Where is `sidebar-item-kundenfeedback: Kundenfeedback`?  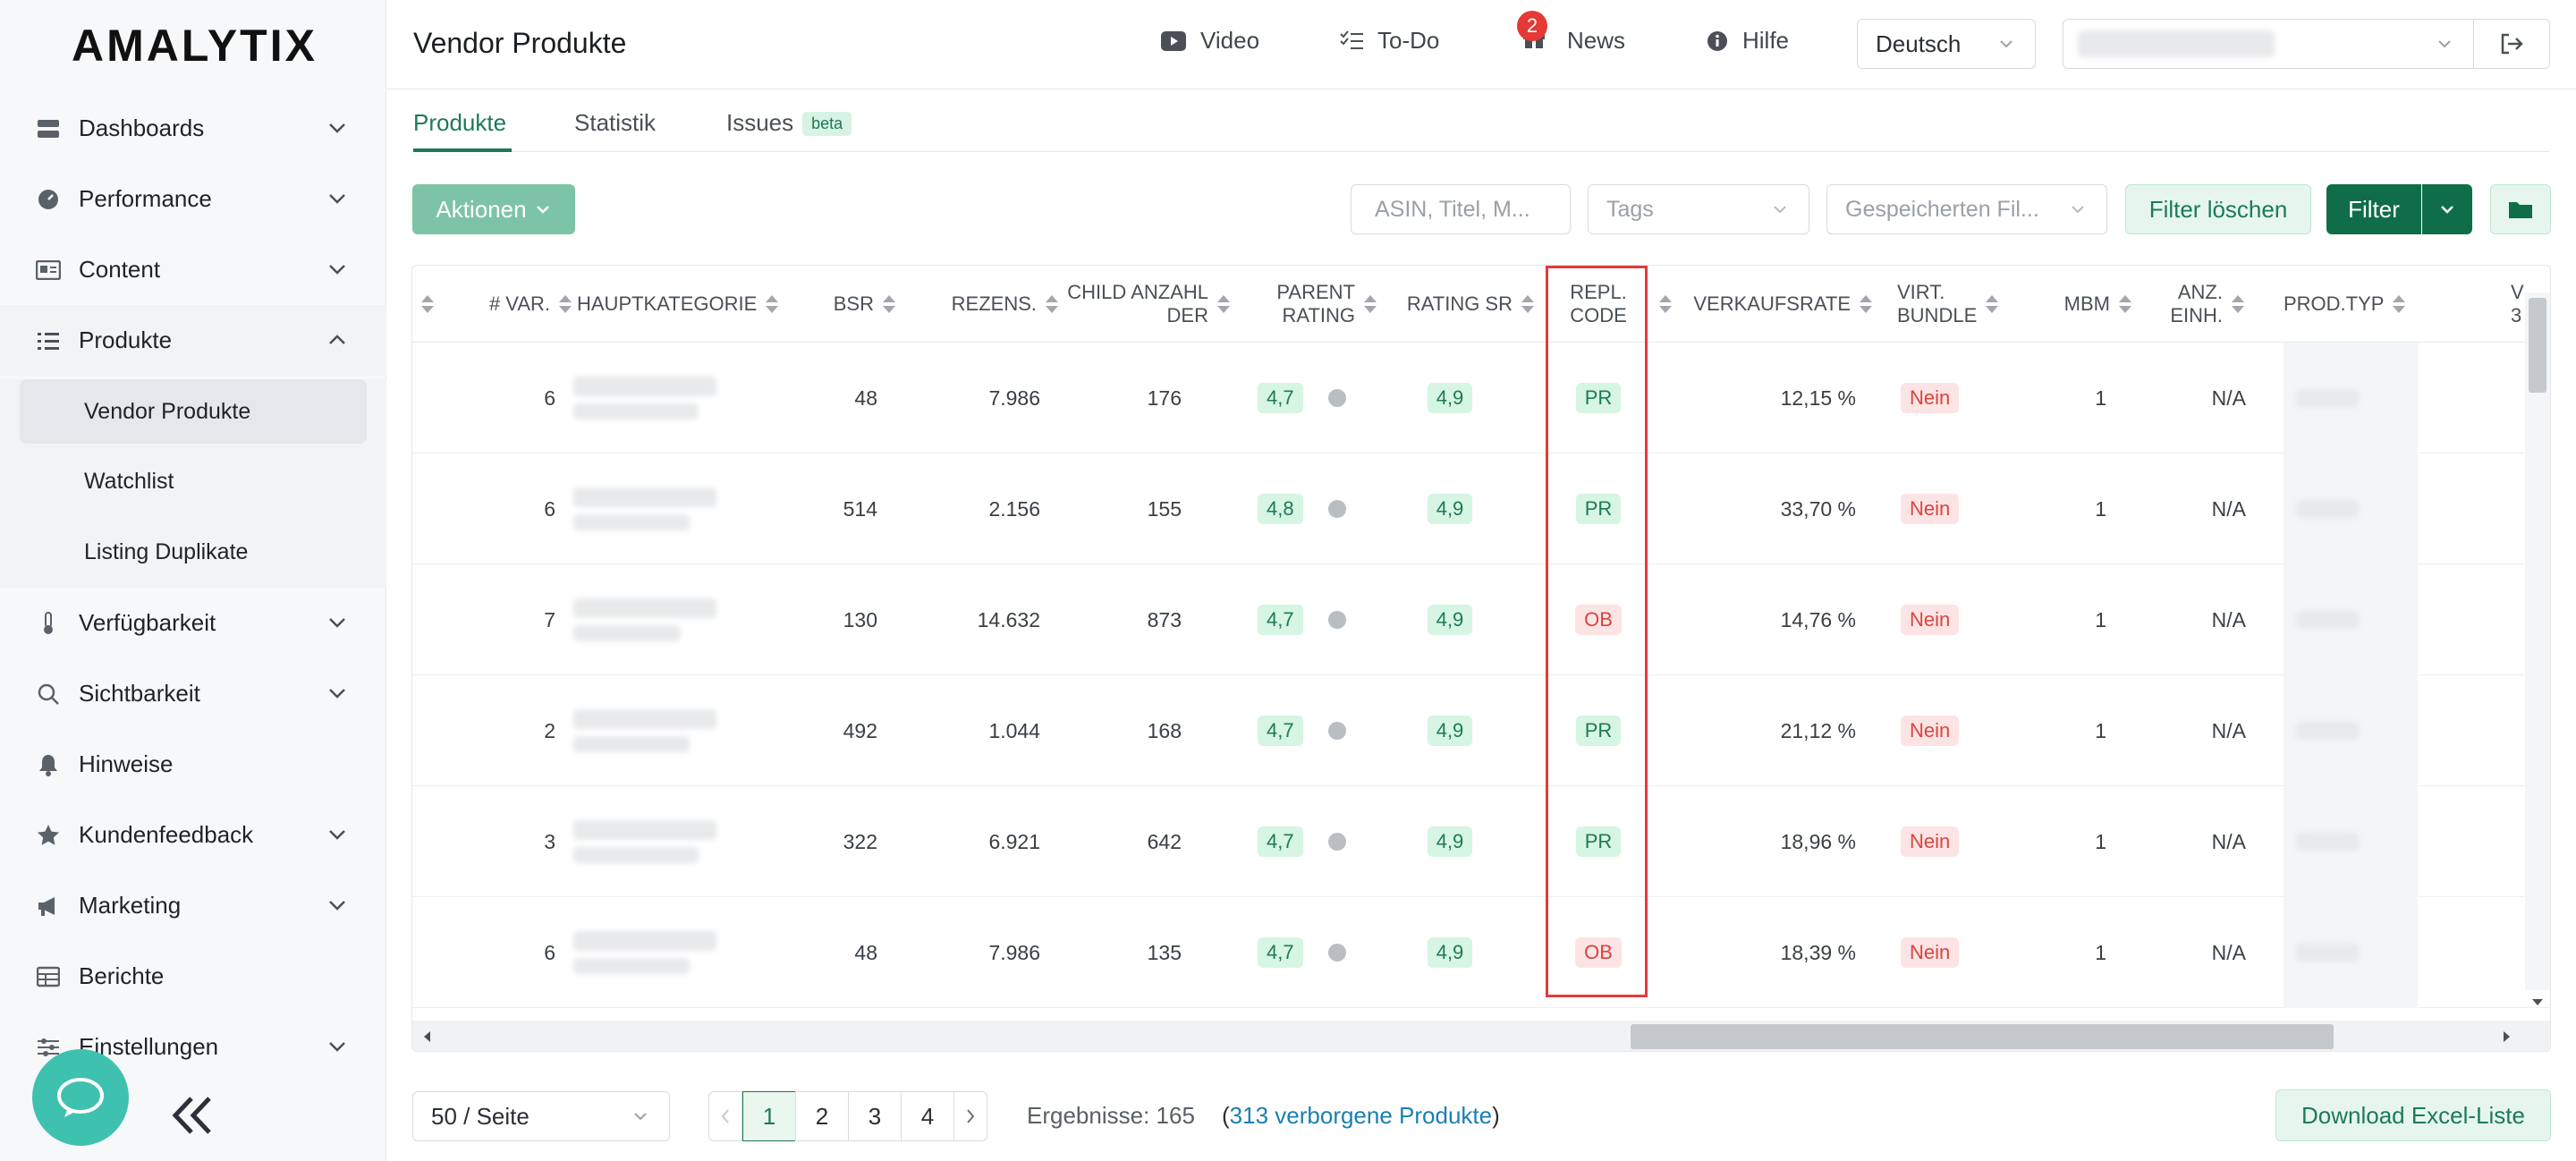
sidebar-item-kundenfeedback: Kundenfeedback is located at coordinates (193, 835).